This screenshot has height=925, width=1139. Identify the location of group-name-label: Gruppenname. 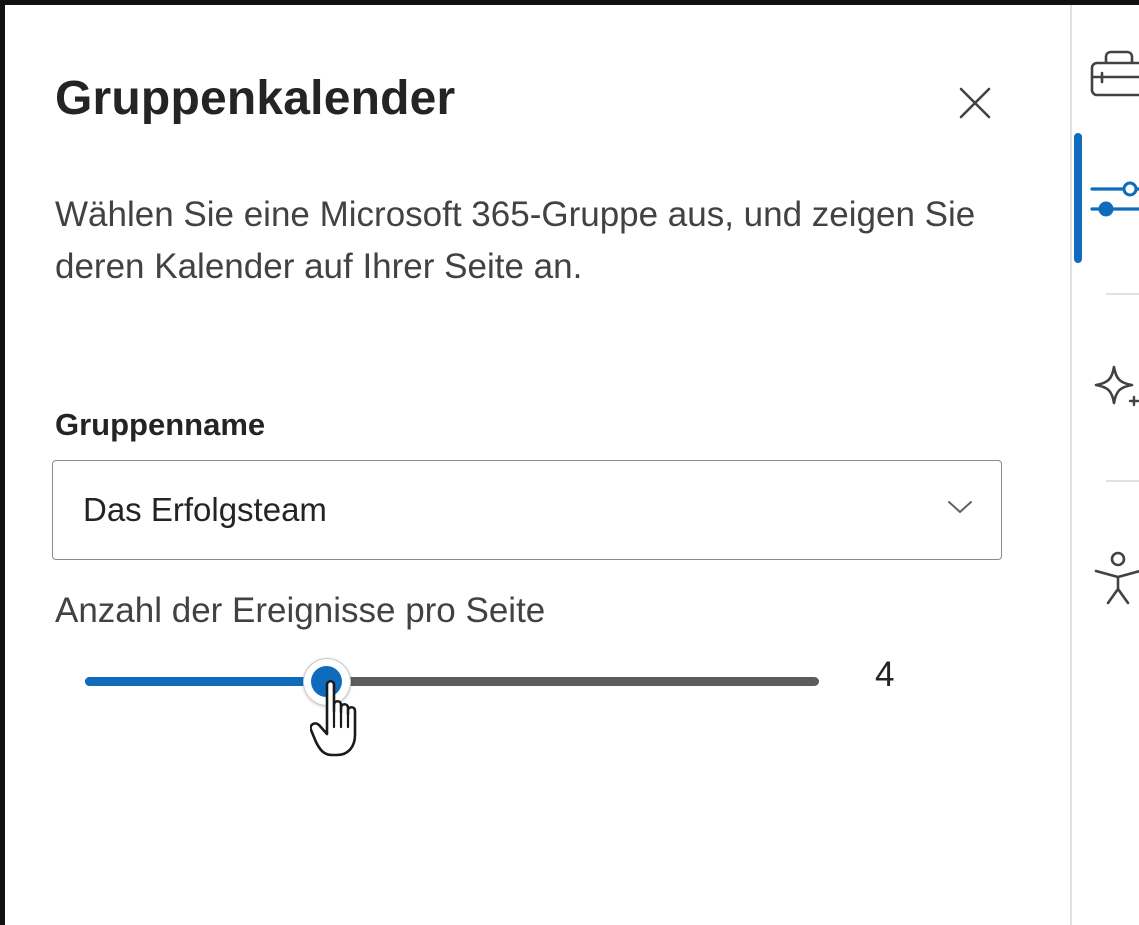
(160, 424).